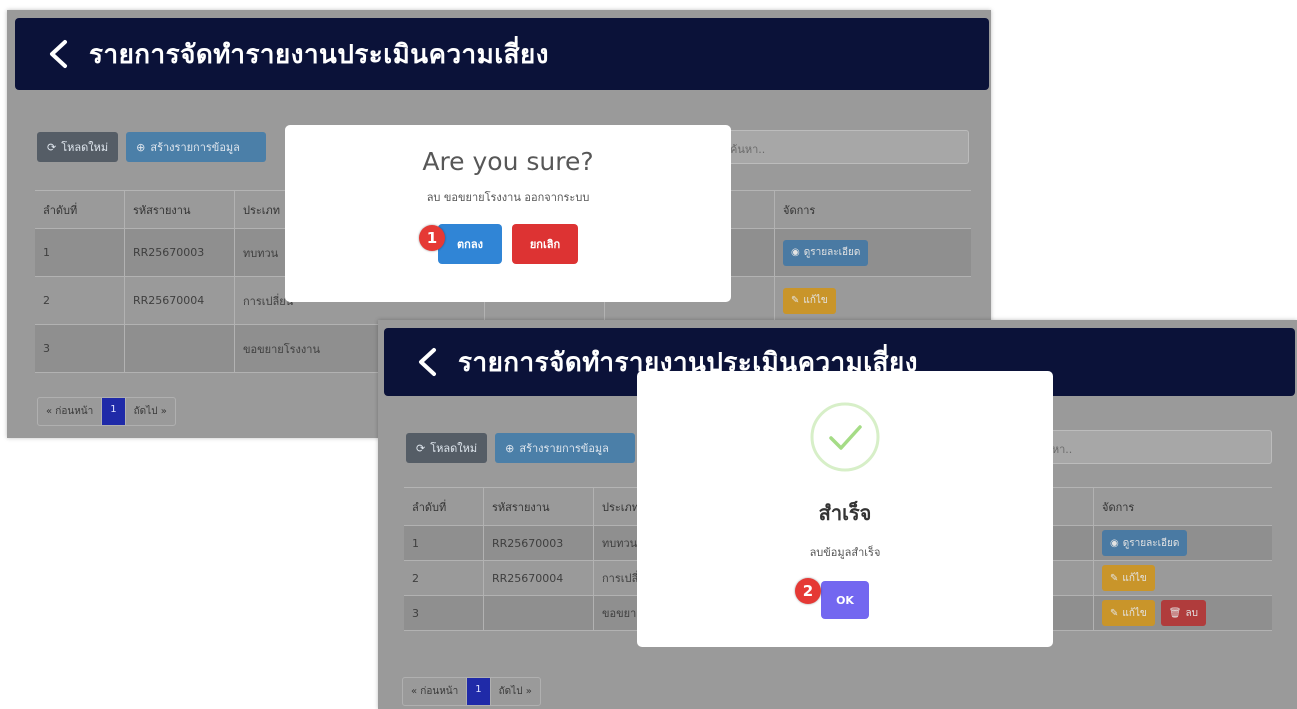 Image resolution: width=1297 pixels, height=709 pixels. I want to click on check-icon, so click(845, 437).